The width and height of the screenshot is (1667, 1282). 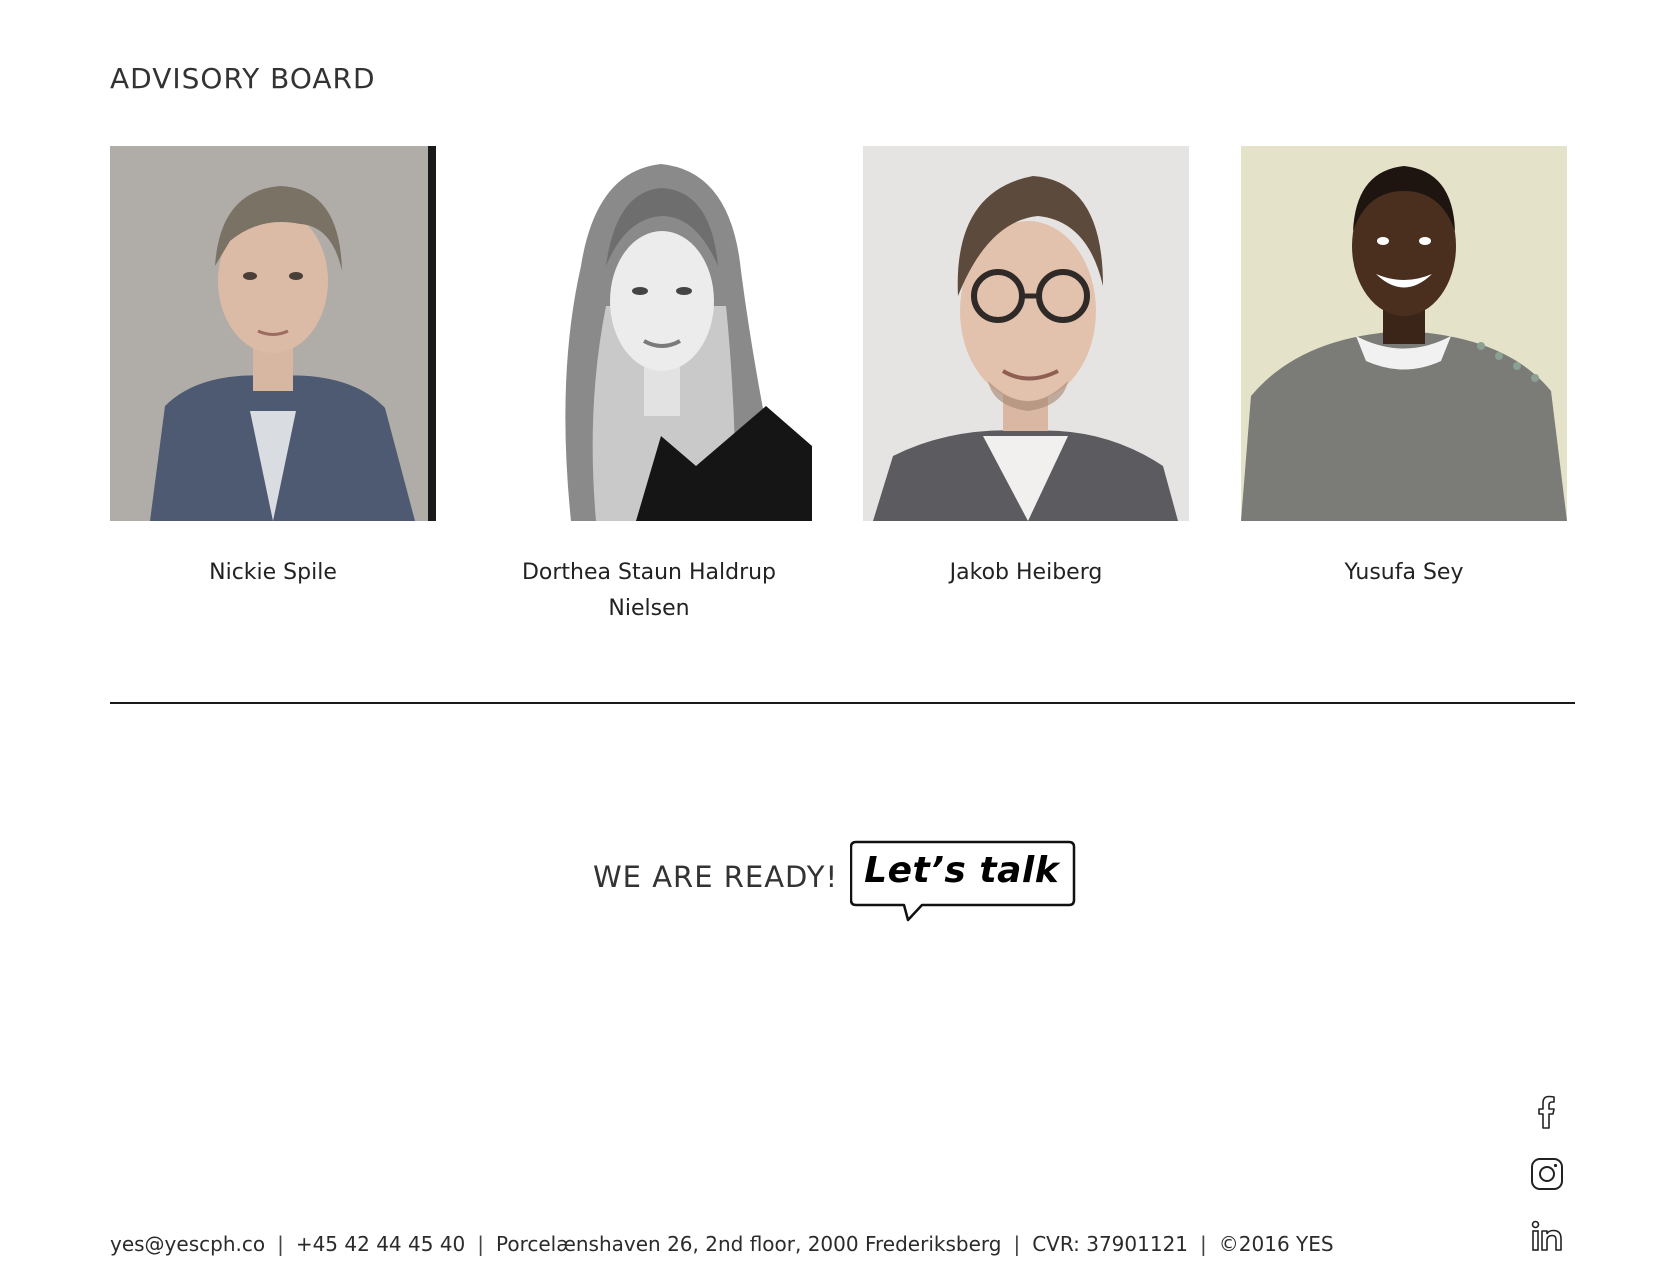 I want to click on member-name: Nickie Spile, so click(x=273, y=572).